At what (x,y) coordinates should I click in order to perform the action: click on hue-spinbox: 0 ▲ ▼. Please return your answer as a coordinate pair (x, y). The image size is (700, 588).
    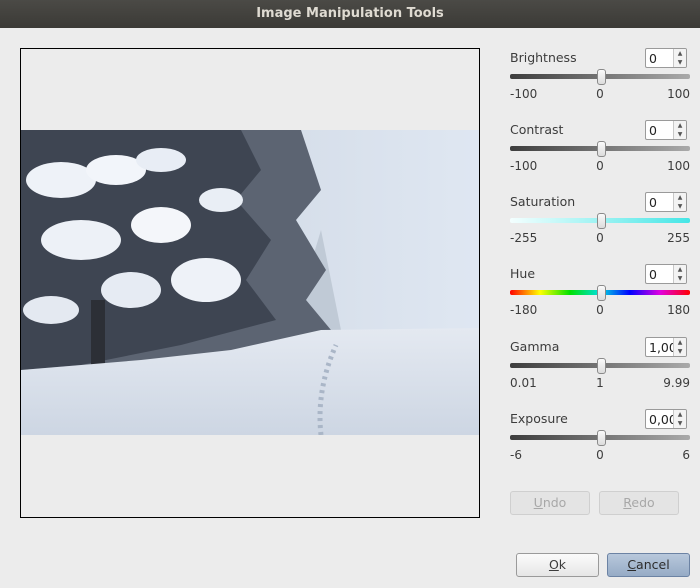
    Looking at the image, I should click on (666, 274).